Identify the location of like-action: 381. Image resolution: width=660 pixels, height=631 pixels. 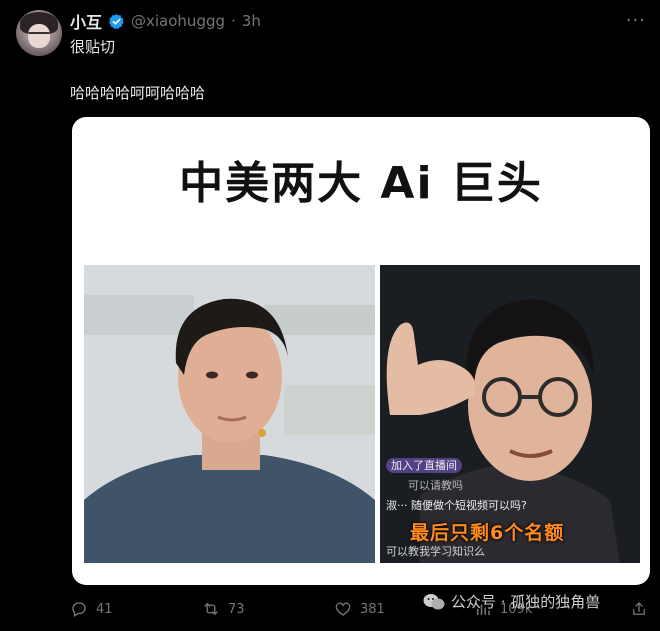
(359, 609).